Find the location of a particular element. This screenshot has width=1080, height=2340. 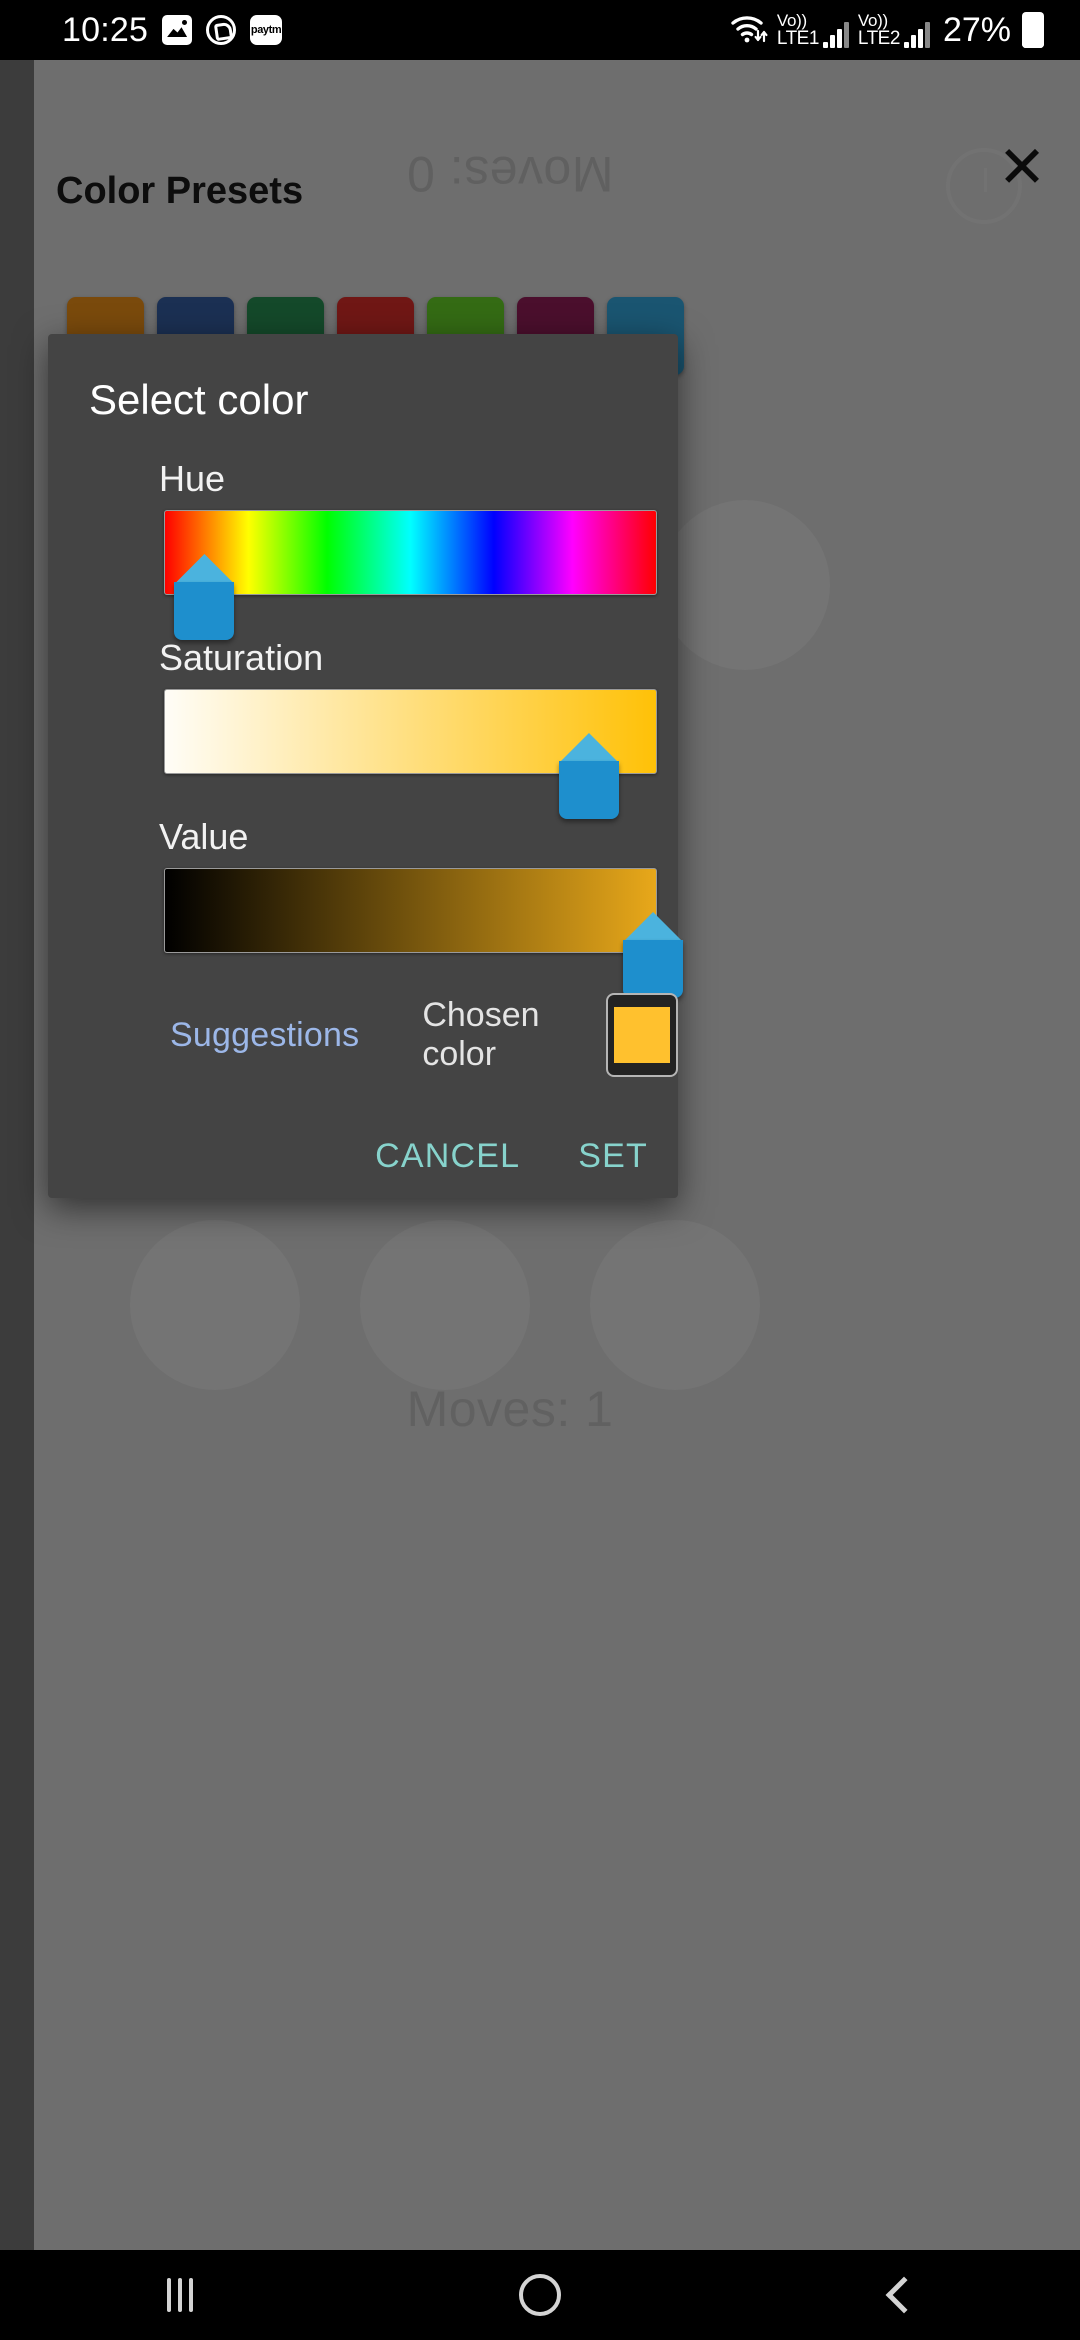

dialog-actions: CANCEL SET is located at coordinates (511, 1156).